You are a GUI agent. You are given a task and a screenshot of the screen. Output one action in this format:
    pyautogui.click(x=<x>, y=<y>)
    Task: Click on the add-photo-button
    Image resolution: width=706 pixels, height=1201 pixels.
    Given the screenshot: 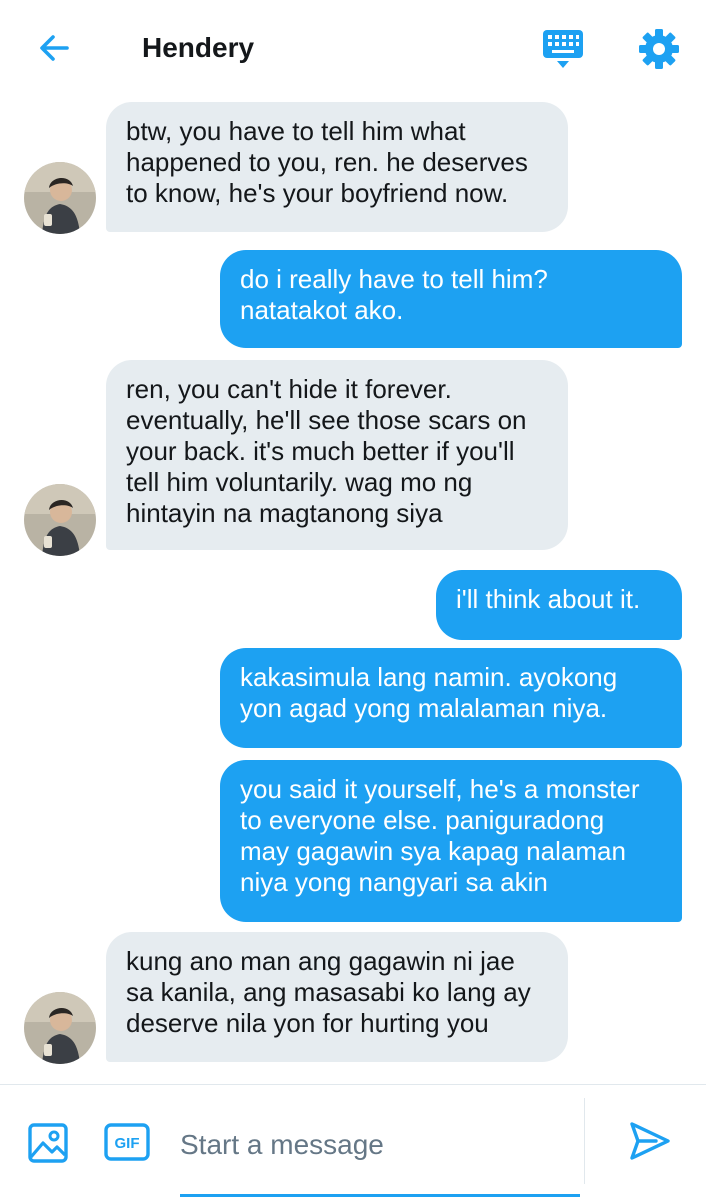 What is the action you would take?
    pyautogui.click(x=48, y=1143)
    